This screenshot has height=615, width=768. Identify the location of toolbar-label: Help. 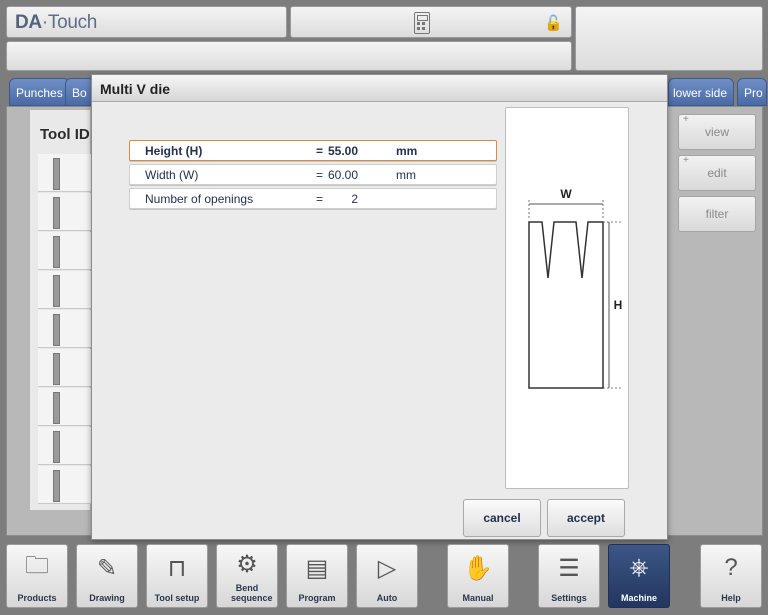
(731, 598).